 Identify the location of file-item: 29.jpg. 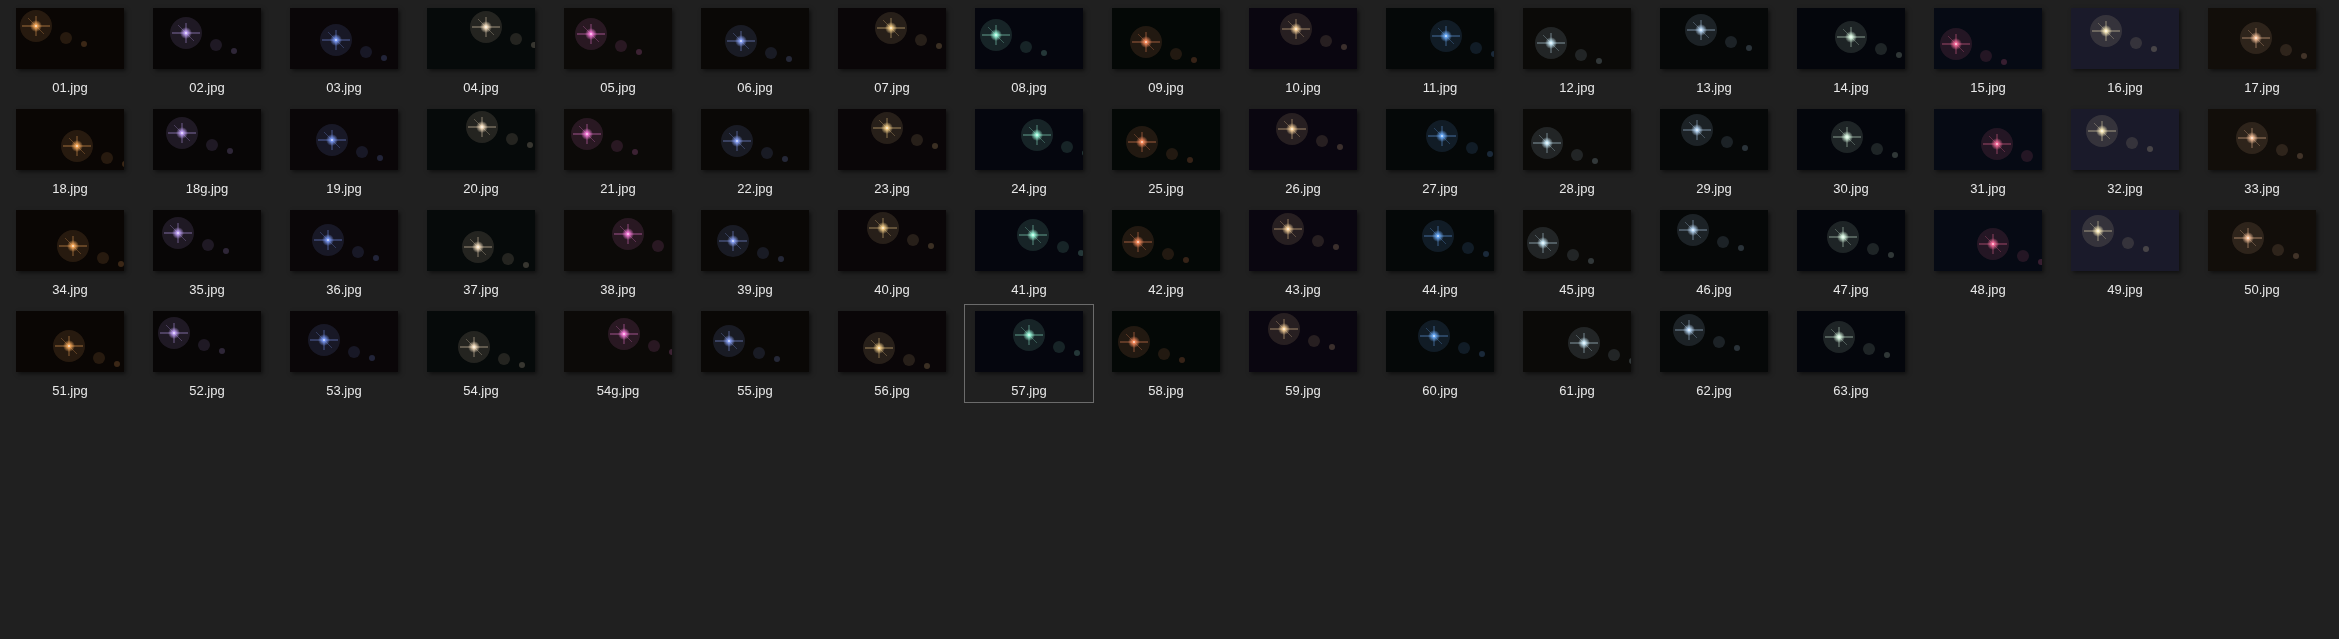
(1714, 151).